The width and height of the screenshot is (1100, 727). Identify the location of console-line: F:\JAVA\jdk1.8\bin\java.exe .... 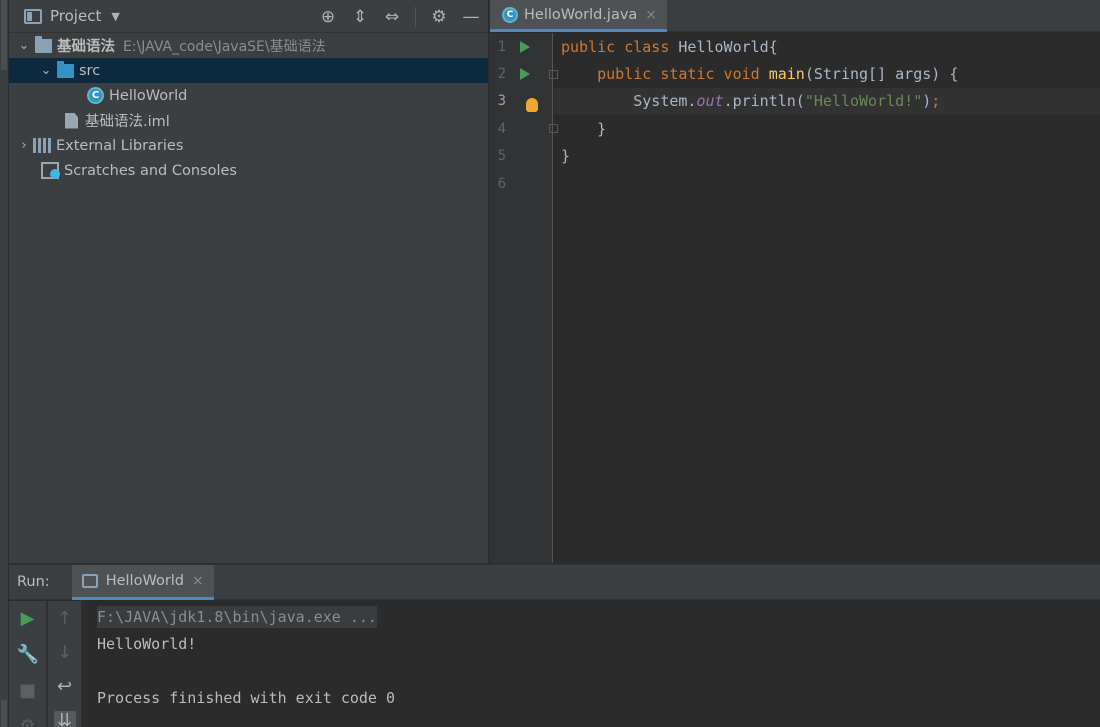
(594, 616).